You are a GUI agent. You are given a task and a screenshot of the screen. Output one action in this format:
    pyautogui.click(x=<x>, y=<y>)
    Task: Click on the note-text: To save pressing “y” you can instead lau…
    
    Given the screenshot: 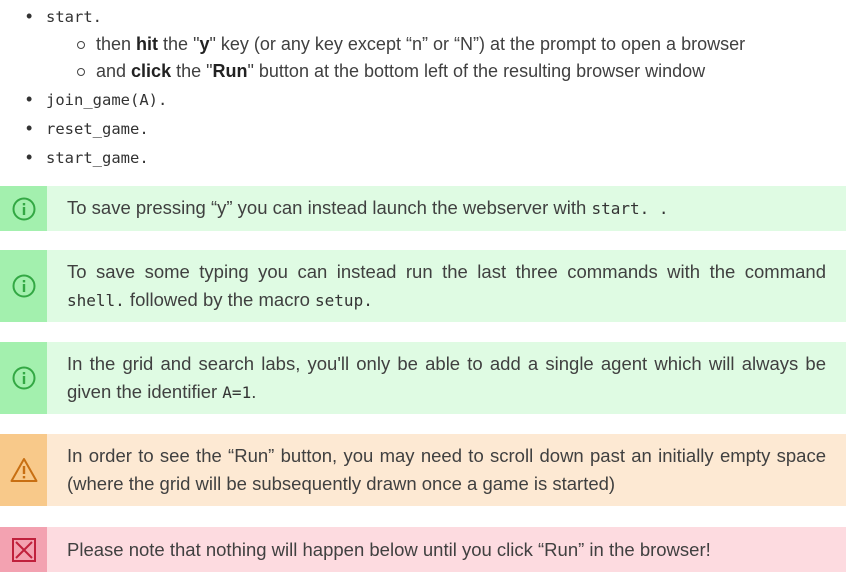 What is the action you would take?
    pyautogui.click(x=446, y=208)
    